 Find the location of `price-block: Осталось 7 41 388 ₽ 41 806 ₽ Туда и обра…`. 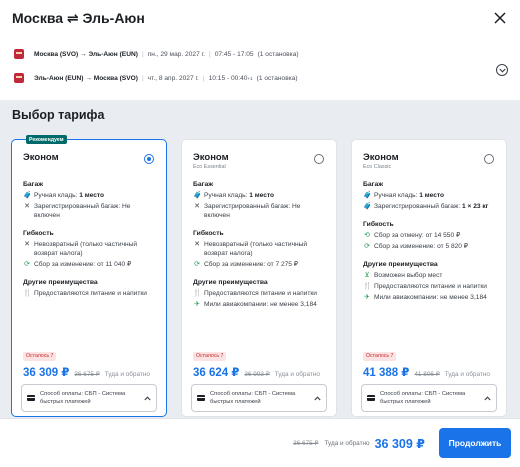

price-block: Осталось 7 41 388 ₽ 41 806 ₽ Туда и обра… is located at coordinates (426, 361).